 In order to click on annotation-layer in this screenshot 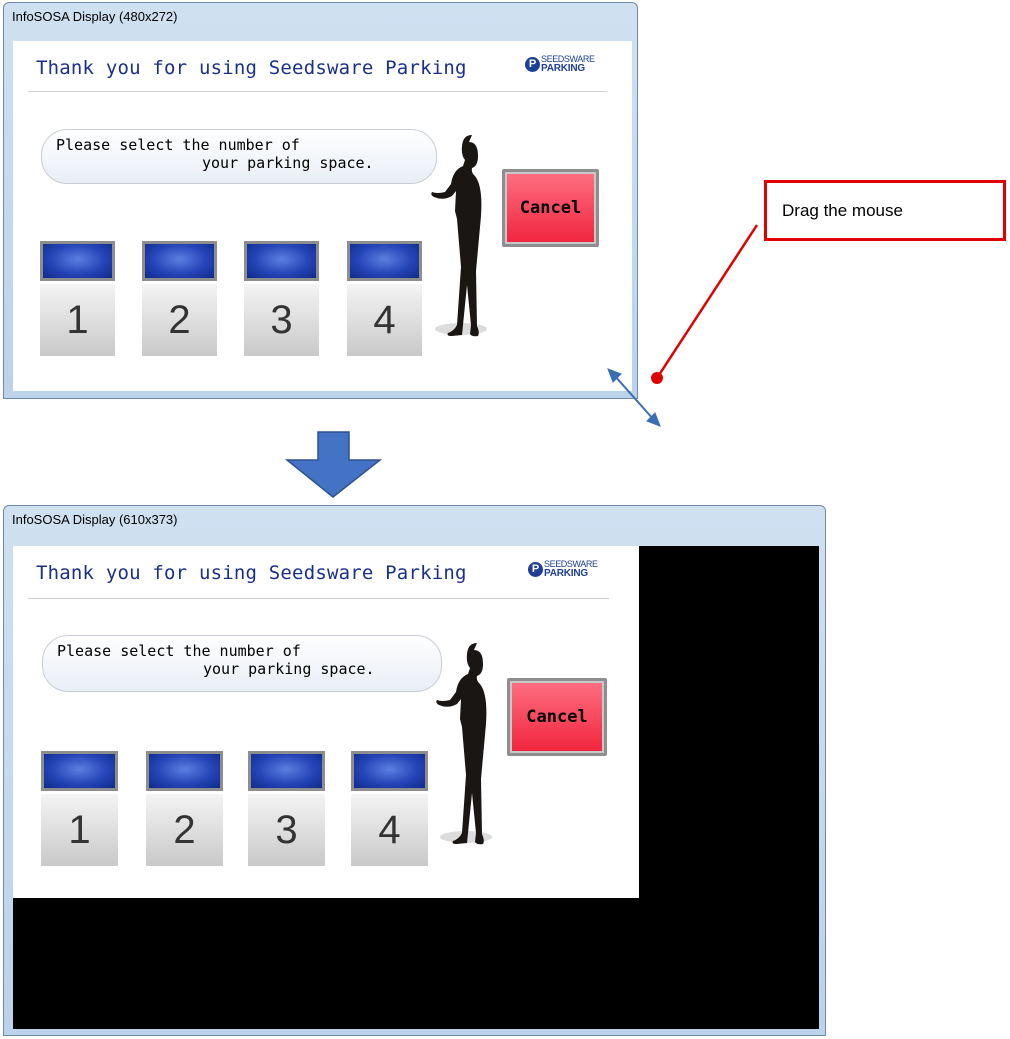, I will do `click(521, 361)`.